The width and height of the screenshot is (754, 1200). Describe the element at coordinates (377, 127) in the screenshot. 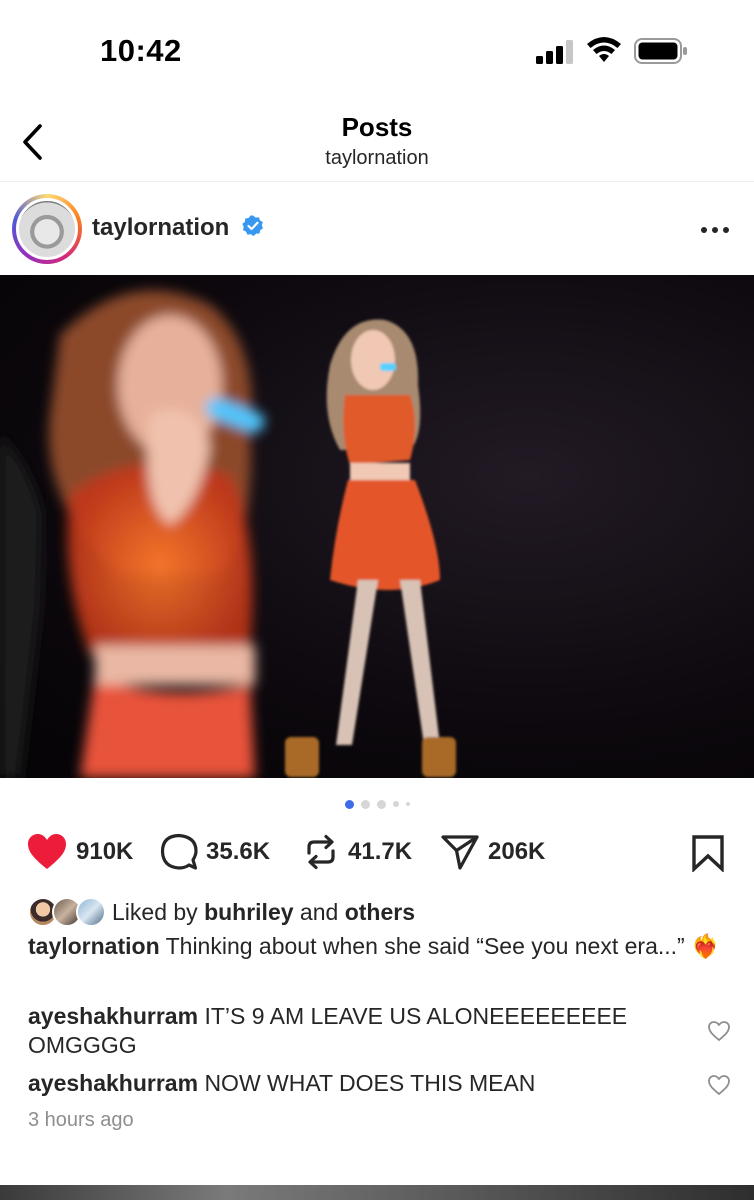

I see `page-title: Posts` at that location.